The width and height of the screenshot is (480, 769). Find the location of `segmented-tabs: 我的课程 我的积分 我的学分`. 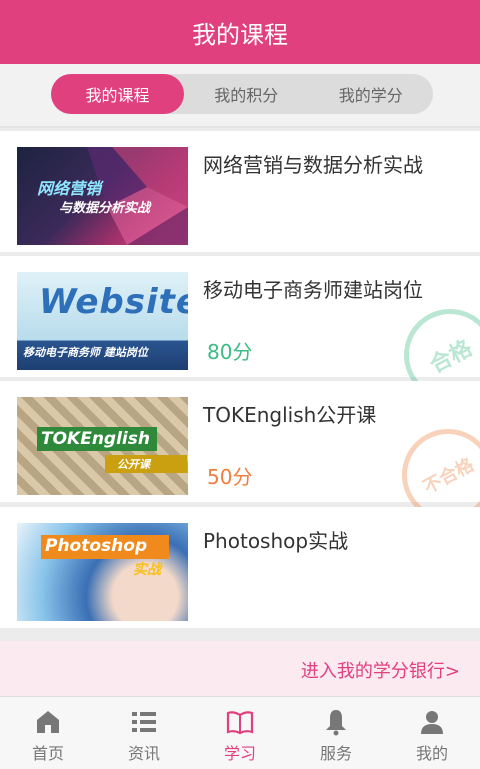

segmented-tabs: 我的课程 我的积分 我的学分 is located at coordinates (242, 94).